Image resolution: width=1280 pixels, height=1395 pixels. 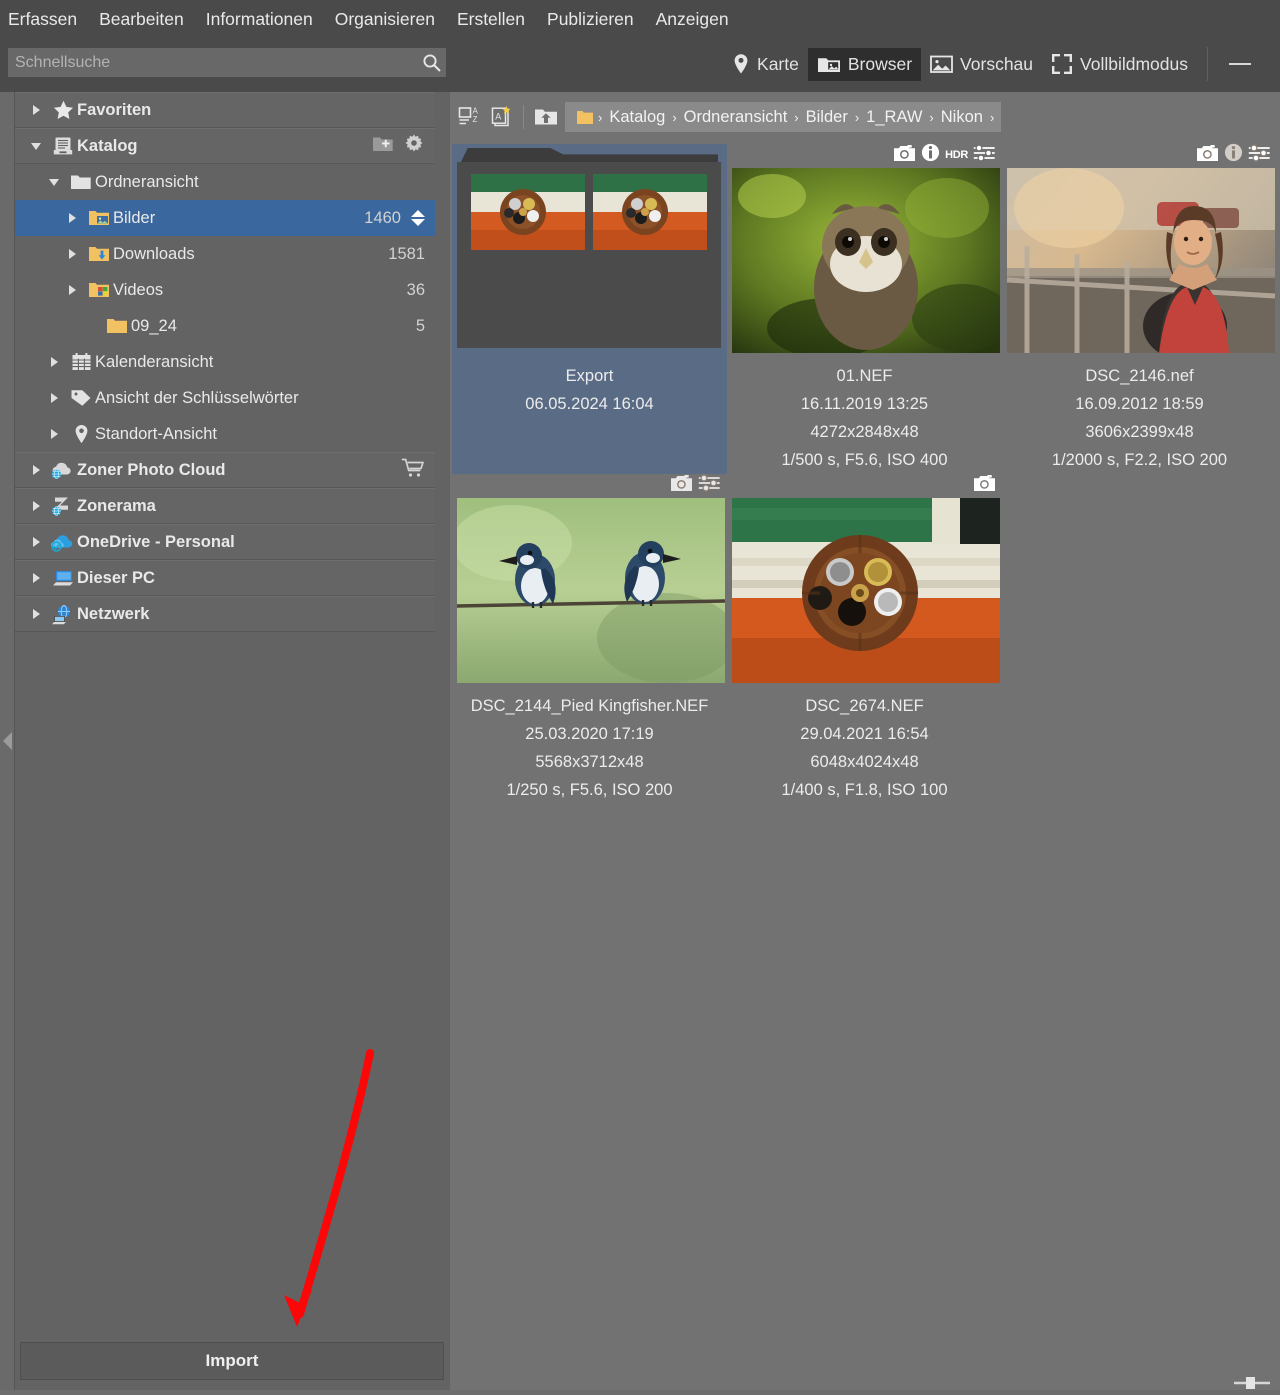 What do you see at coordinates (491, 19) in the screenshot?
I see `menu-erstellen: Erstellen` at bounding box center [491, 19].